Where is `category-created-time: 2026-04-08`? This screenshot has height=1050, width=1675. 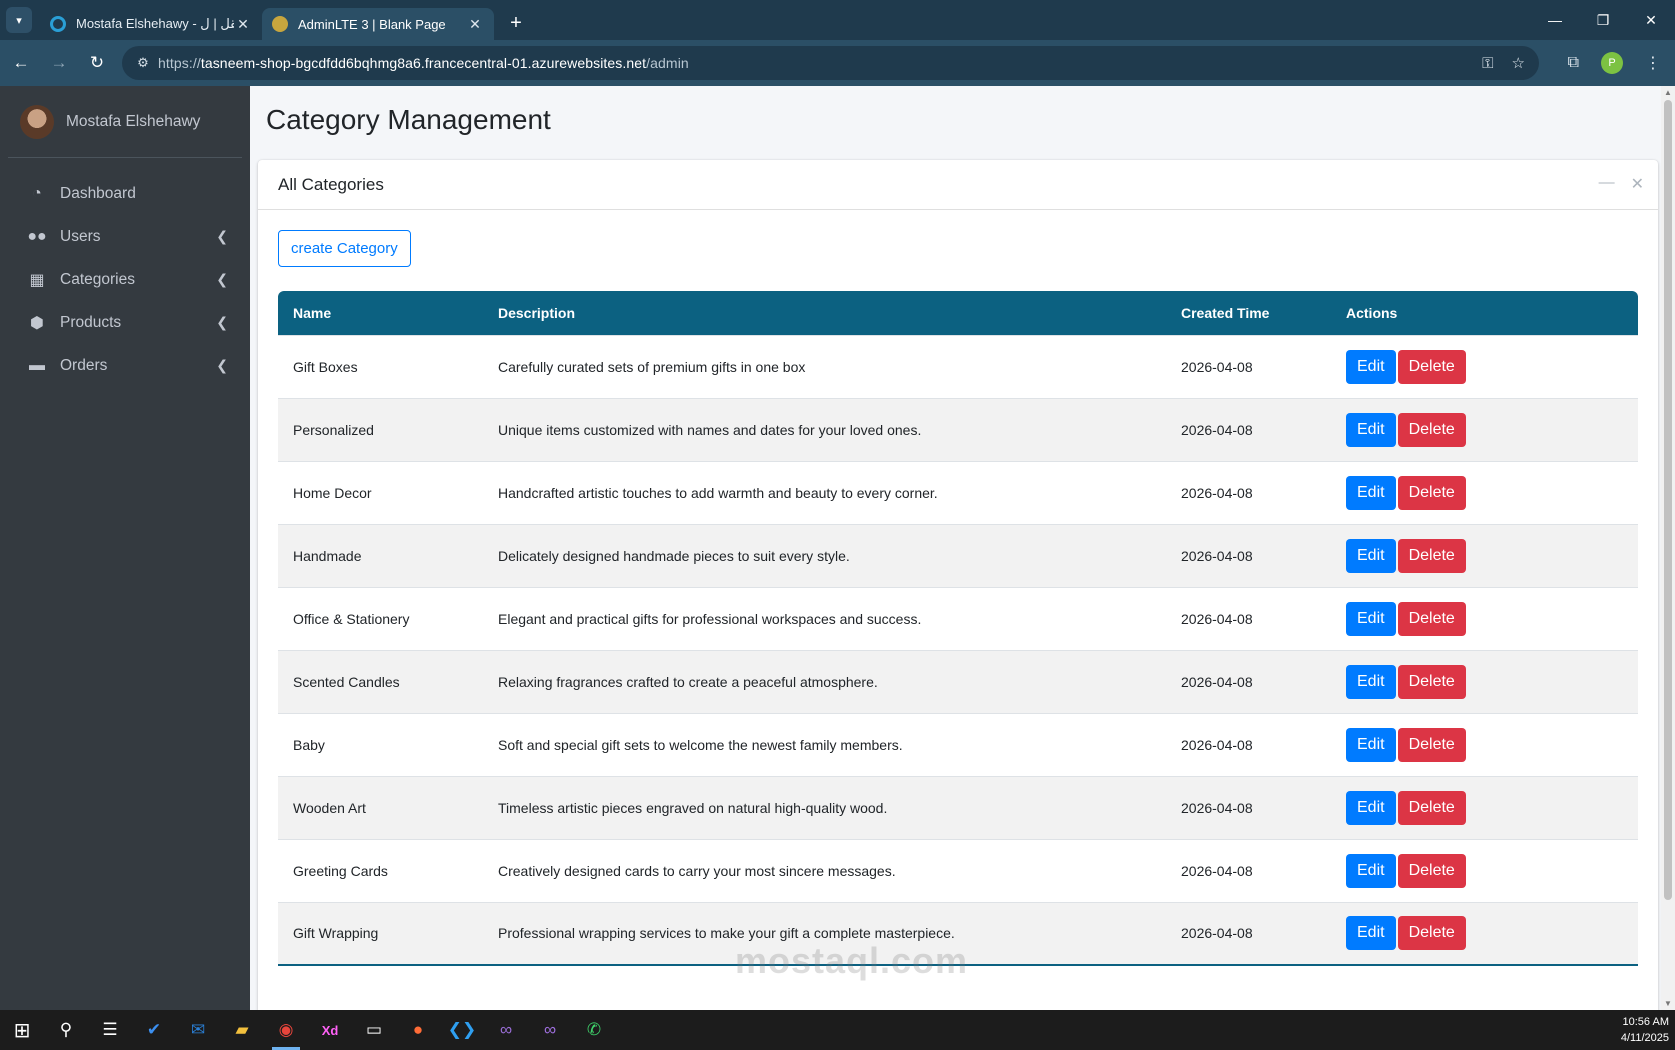 category-created-time: 2026-04-08 is located at coordinates (1248, 618).